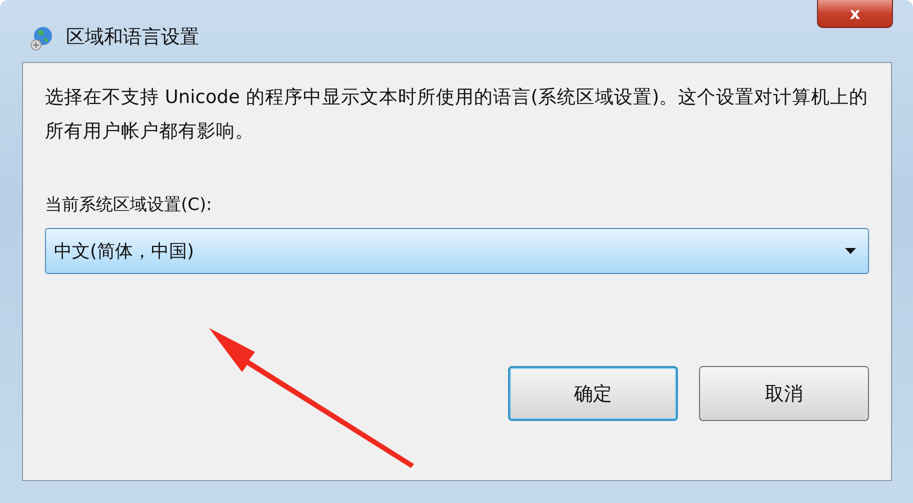  Describe the element at coordinates (129, 205) in the screenshot. I see `locale-label: 当前系统区域设置(C):` at that location.